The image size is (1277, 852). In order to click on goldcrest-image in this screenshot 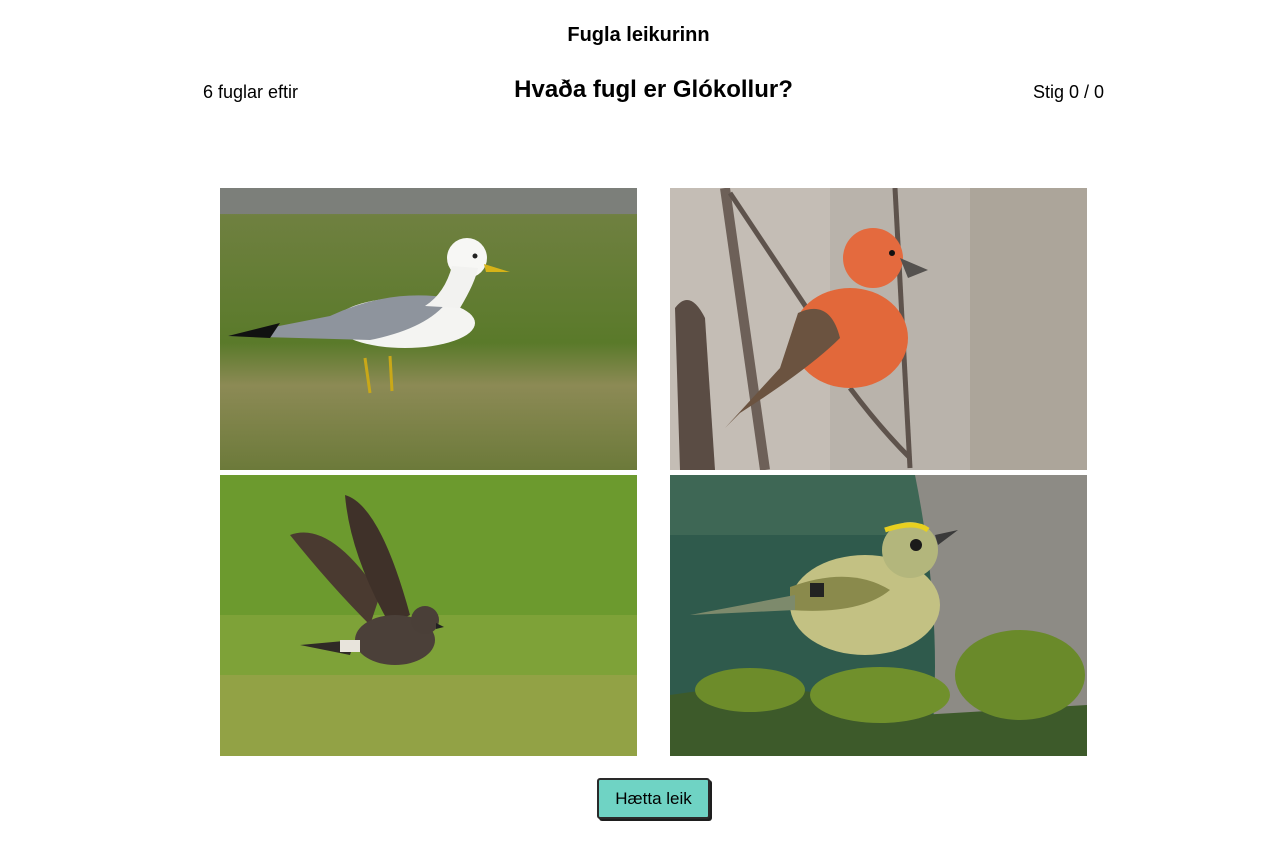, I will do `click(878, 615)`.